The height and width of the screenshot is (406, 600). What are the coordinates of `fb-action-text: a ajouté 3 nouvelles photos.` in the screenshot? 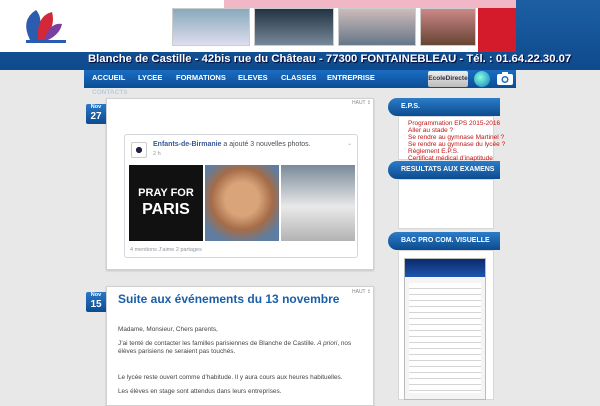 It's located at (267, 144).